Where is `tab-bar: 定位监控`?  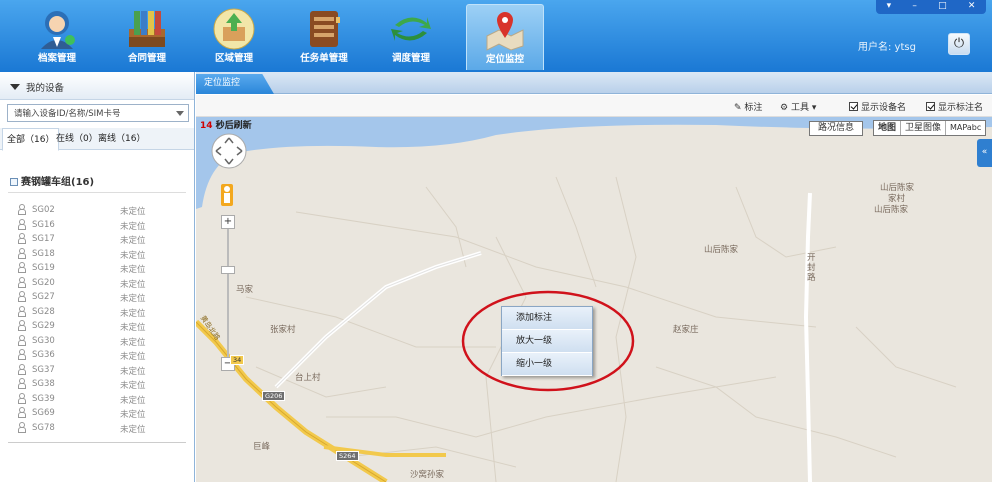 tab-bar: 定位监控 is located at coordinates (594, 83).